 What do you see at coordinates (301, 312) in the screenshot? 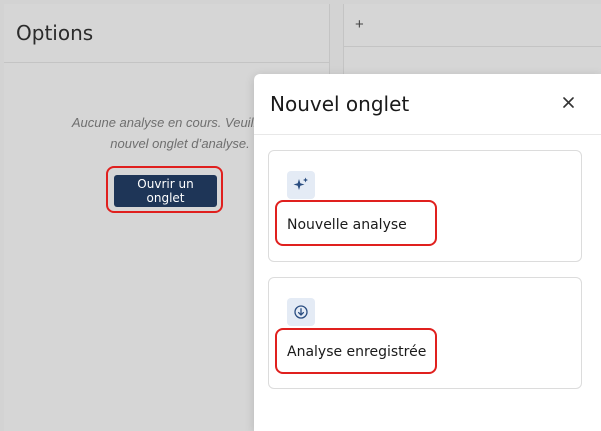
I see `download-circle-icon` at bounding box center [301, 312].